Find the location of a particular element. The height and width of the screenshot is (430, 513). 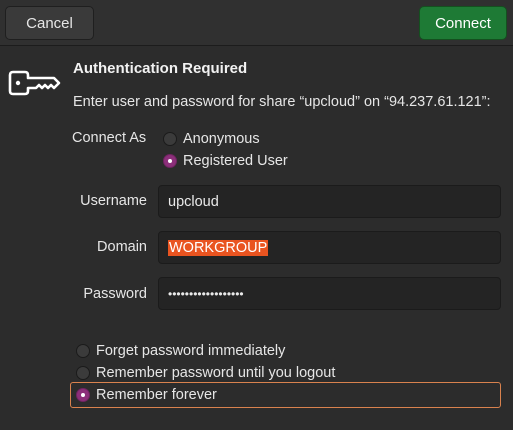

radio-anonymous-label: Anonymous is located at coordinates (221, 139).